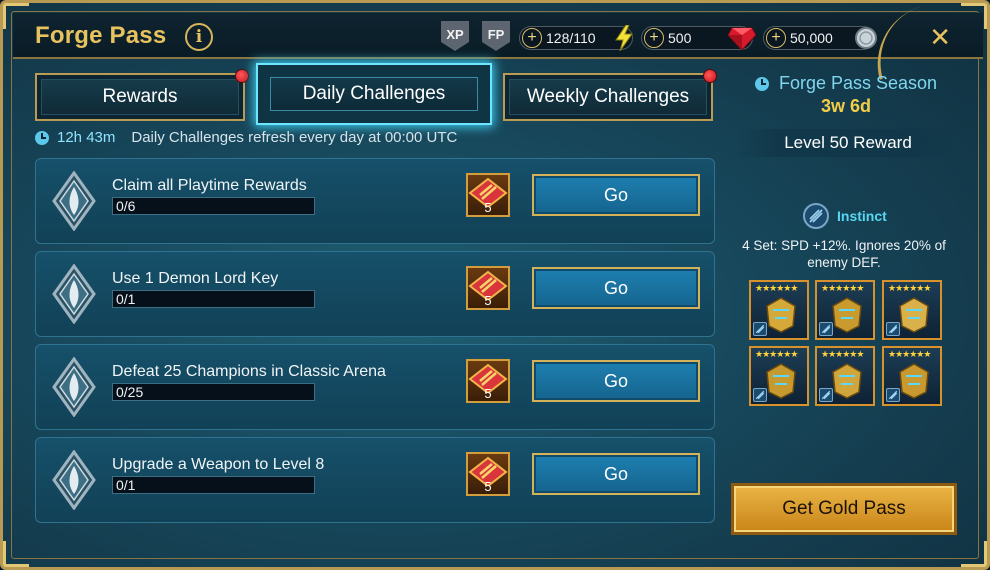 This screenshot has height=570, width=990. I want to click on info-icon: i, so click(199, 37).